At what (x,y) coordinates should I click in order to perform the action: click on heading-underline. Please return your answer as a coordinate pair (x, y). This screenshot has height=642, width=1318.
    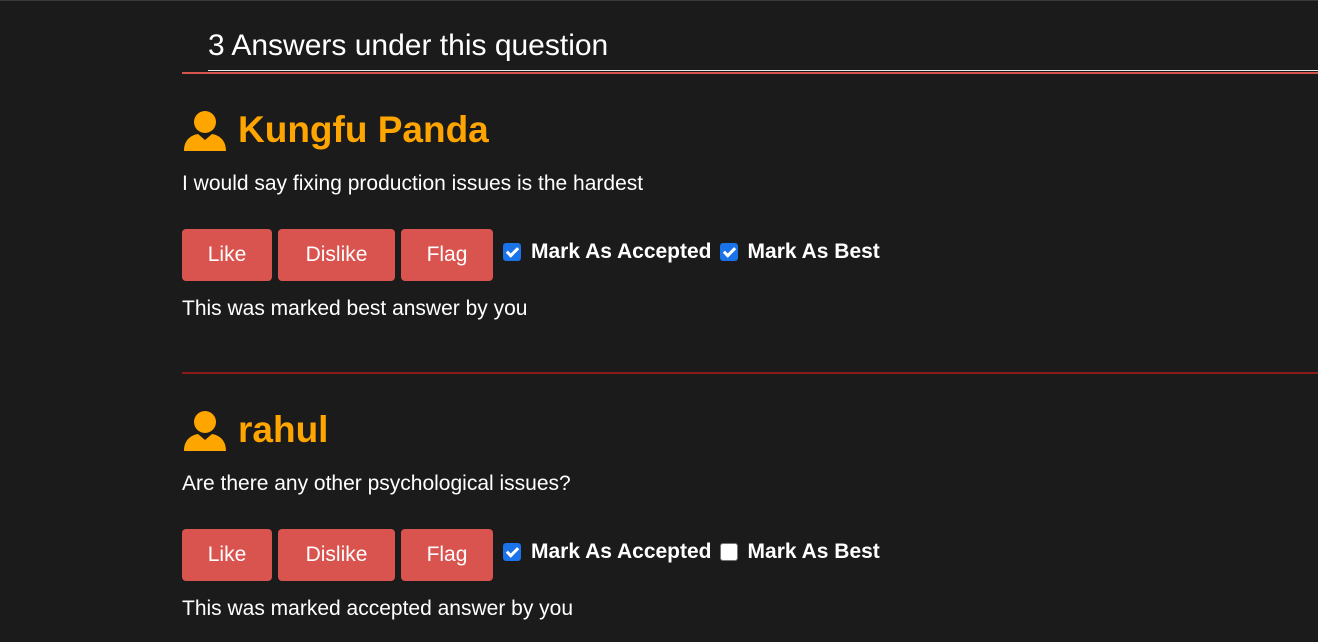
    Looking at the image, I should click on (763, 70).